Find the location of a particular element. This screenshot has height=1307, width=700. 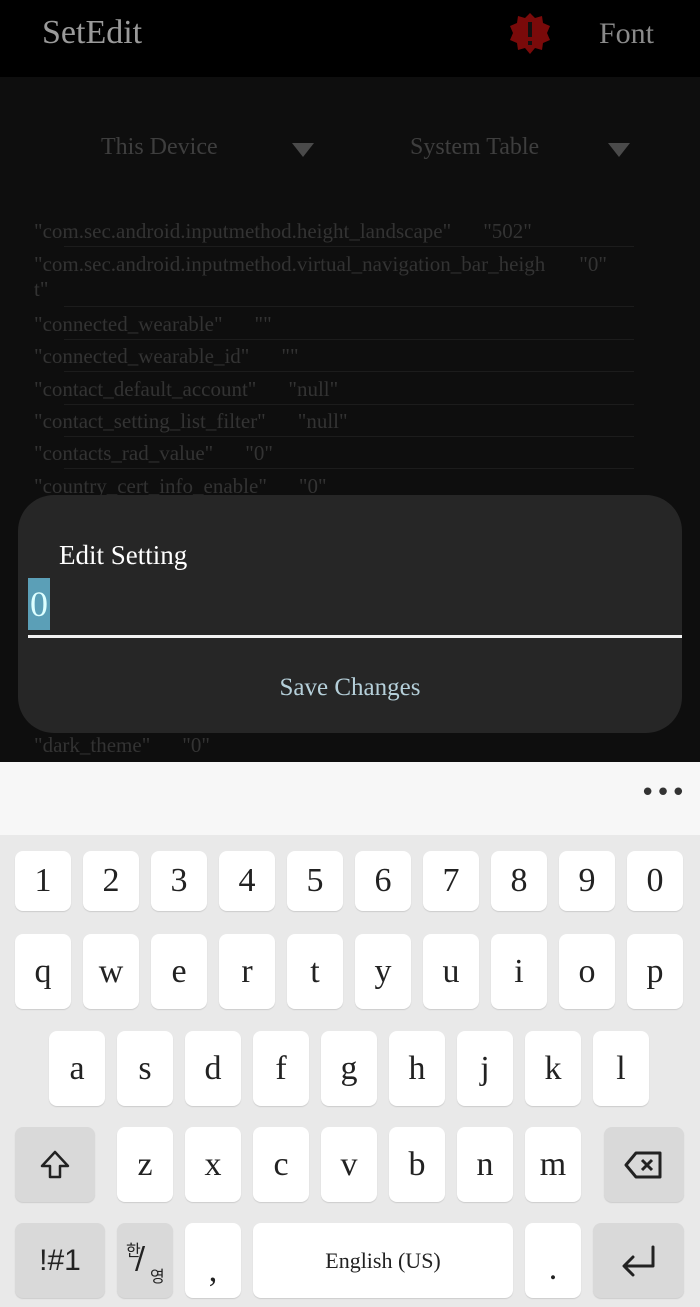

key-x: x is located at coordinates (213, 1164).